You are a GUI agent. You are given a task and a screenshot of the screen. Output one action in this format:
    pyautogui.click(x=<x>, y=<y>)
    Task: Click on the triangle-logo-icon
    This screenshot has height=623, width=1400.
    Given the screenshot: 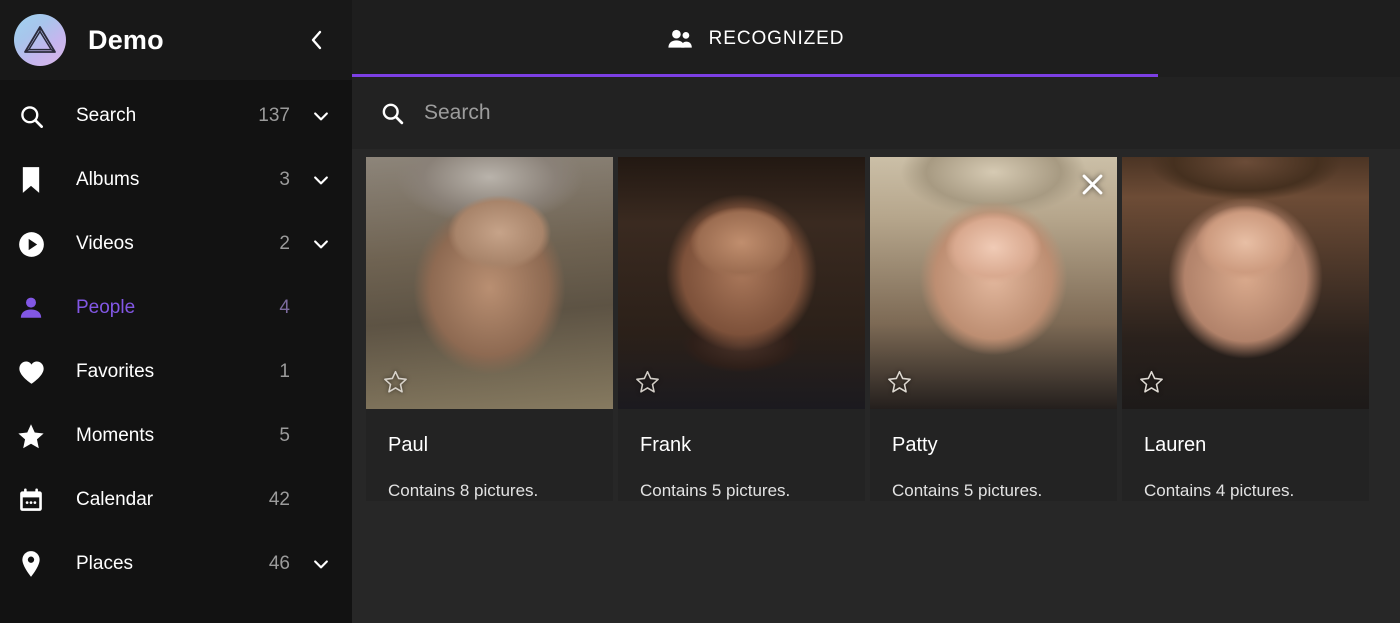 What is the action you would take?
    pyautogui.click(x=40, y=40)
    